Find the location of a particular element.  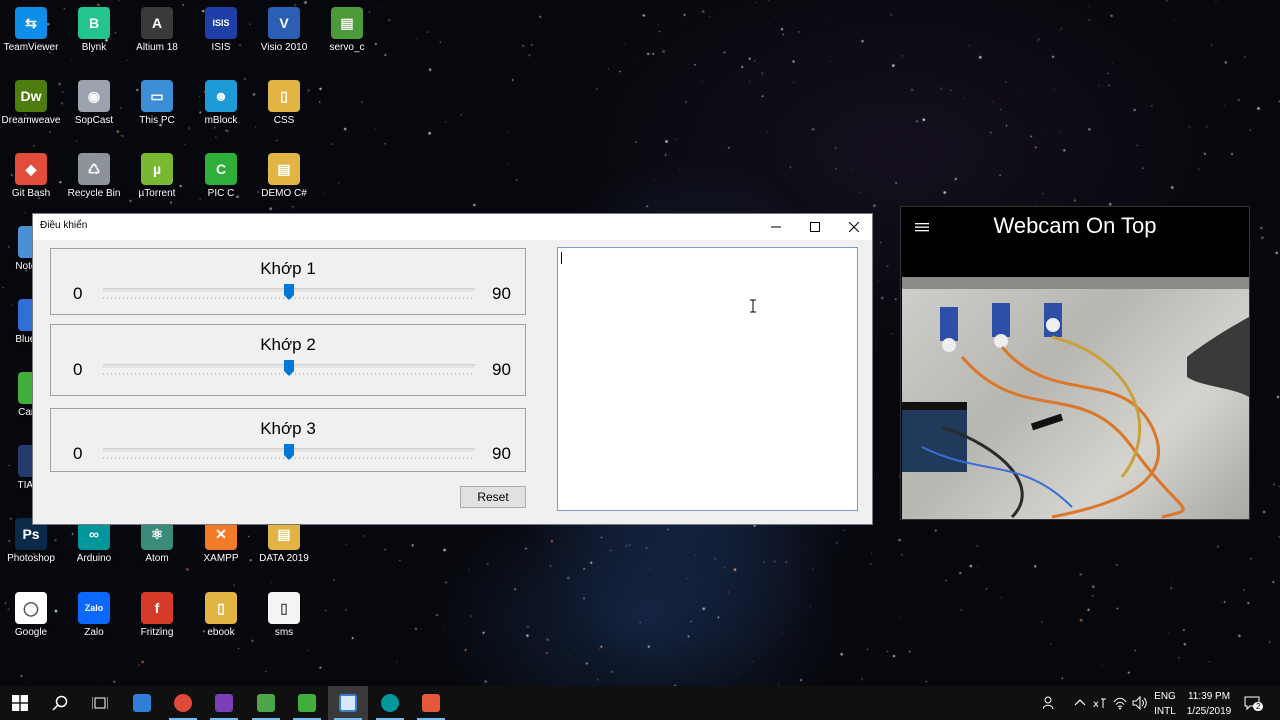

desktop-icon-label: Blynk is located at coordinates (94, 47).